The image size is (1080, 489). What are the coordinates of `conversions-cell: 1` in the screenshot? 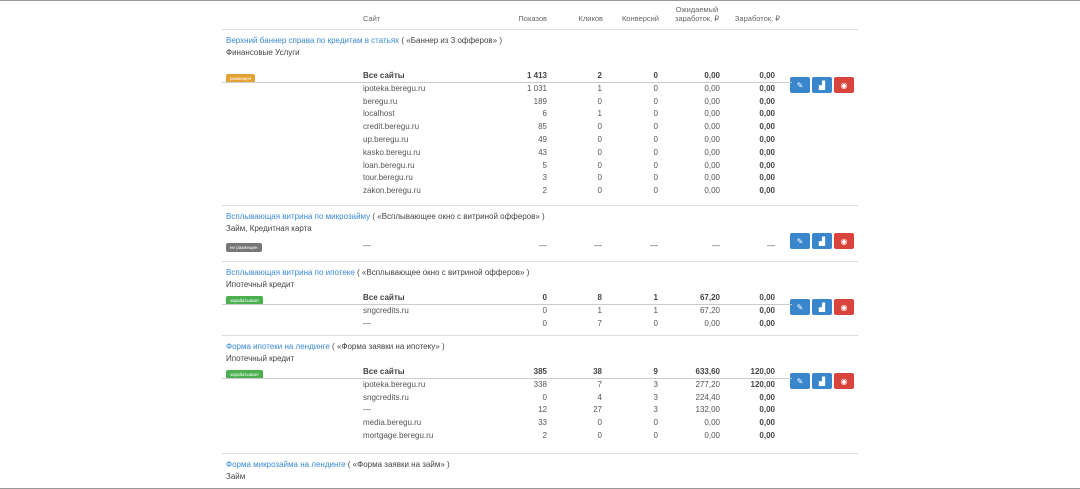 It's located at (655, 310).